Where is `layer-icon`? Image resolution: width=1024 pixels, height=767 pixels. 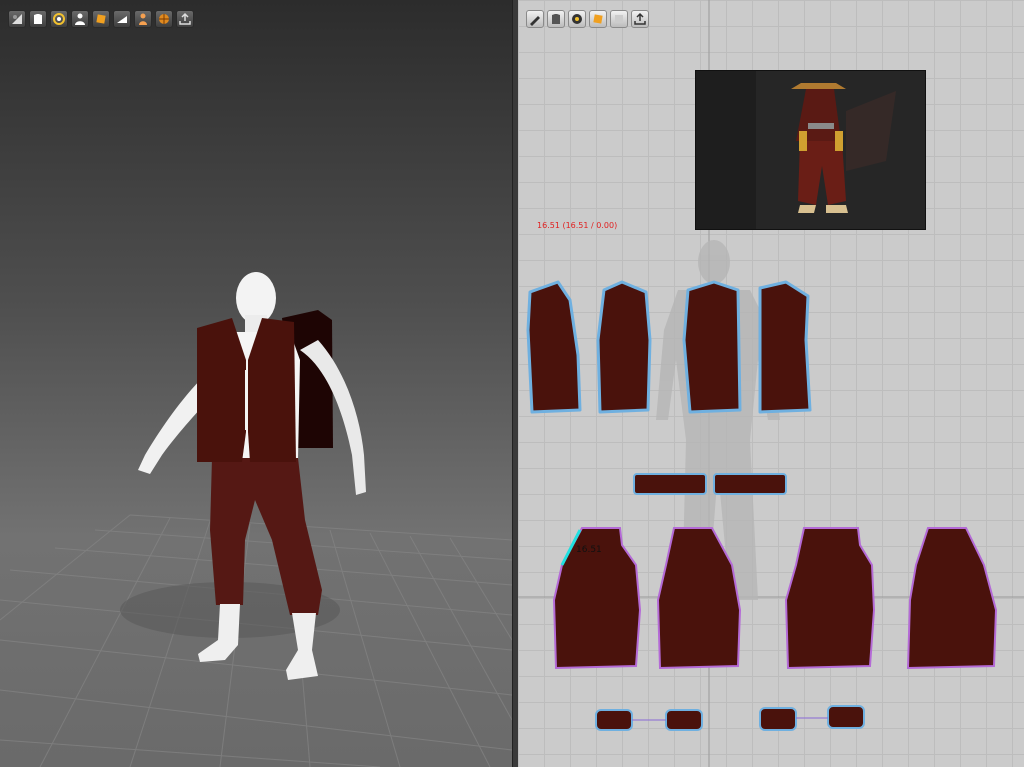 layer-icon is located at coordinates (619, 19).